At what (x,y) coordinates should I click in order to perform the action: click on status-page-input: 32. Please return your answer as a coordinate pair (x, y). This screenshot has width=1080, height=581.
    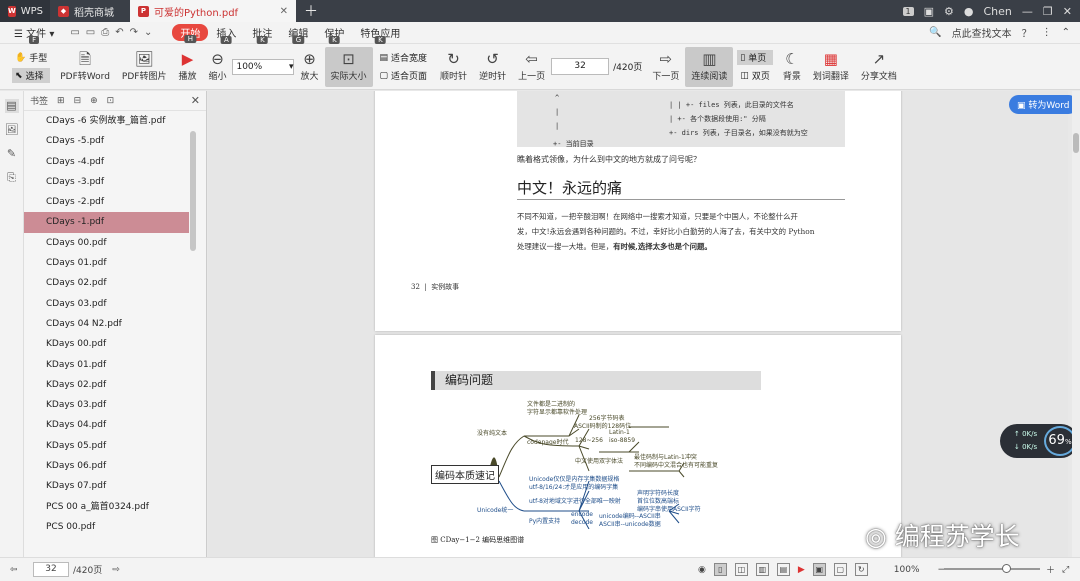
    Looking at the image, I should click on (51, 569).